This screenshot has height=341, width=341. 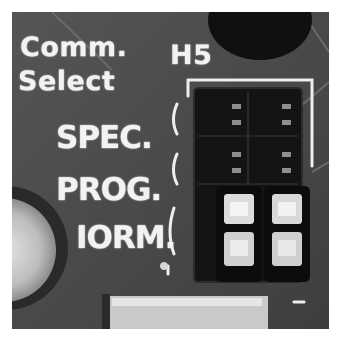 What do you see at coordinates (185, 311) in the screenshot?
I see `bottom-connector` at bounding box center [185, 311].